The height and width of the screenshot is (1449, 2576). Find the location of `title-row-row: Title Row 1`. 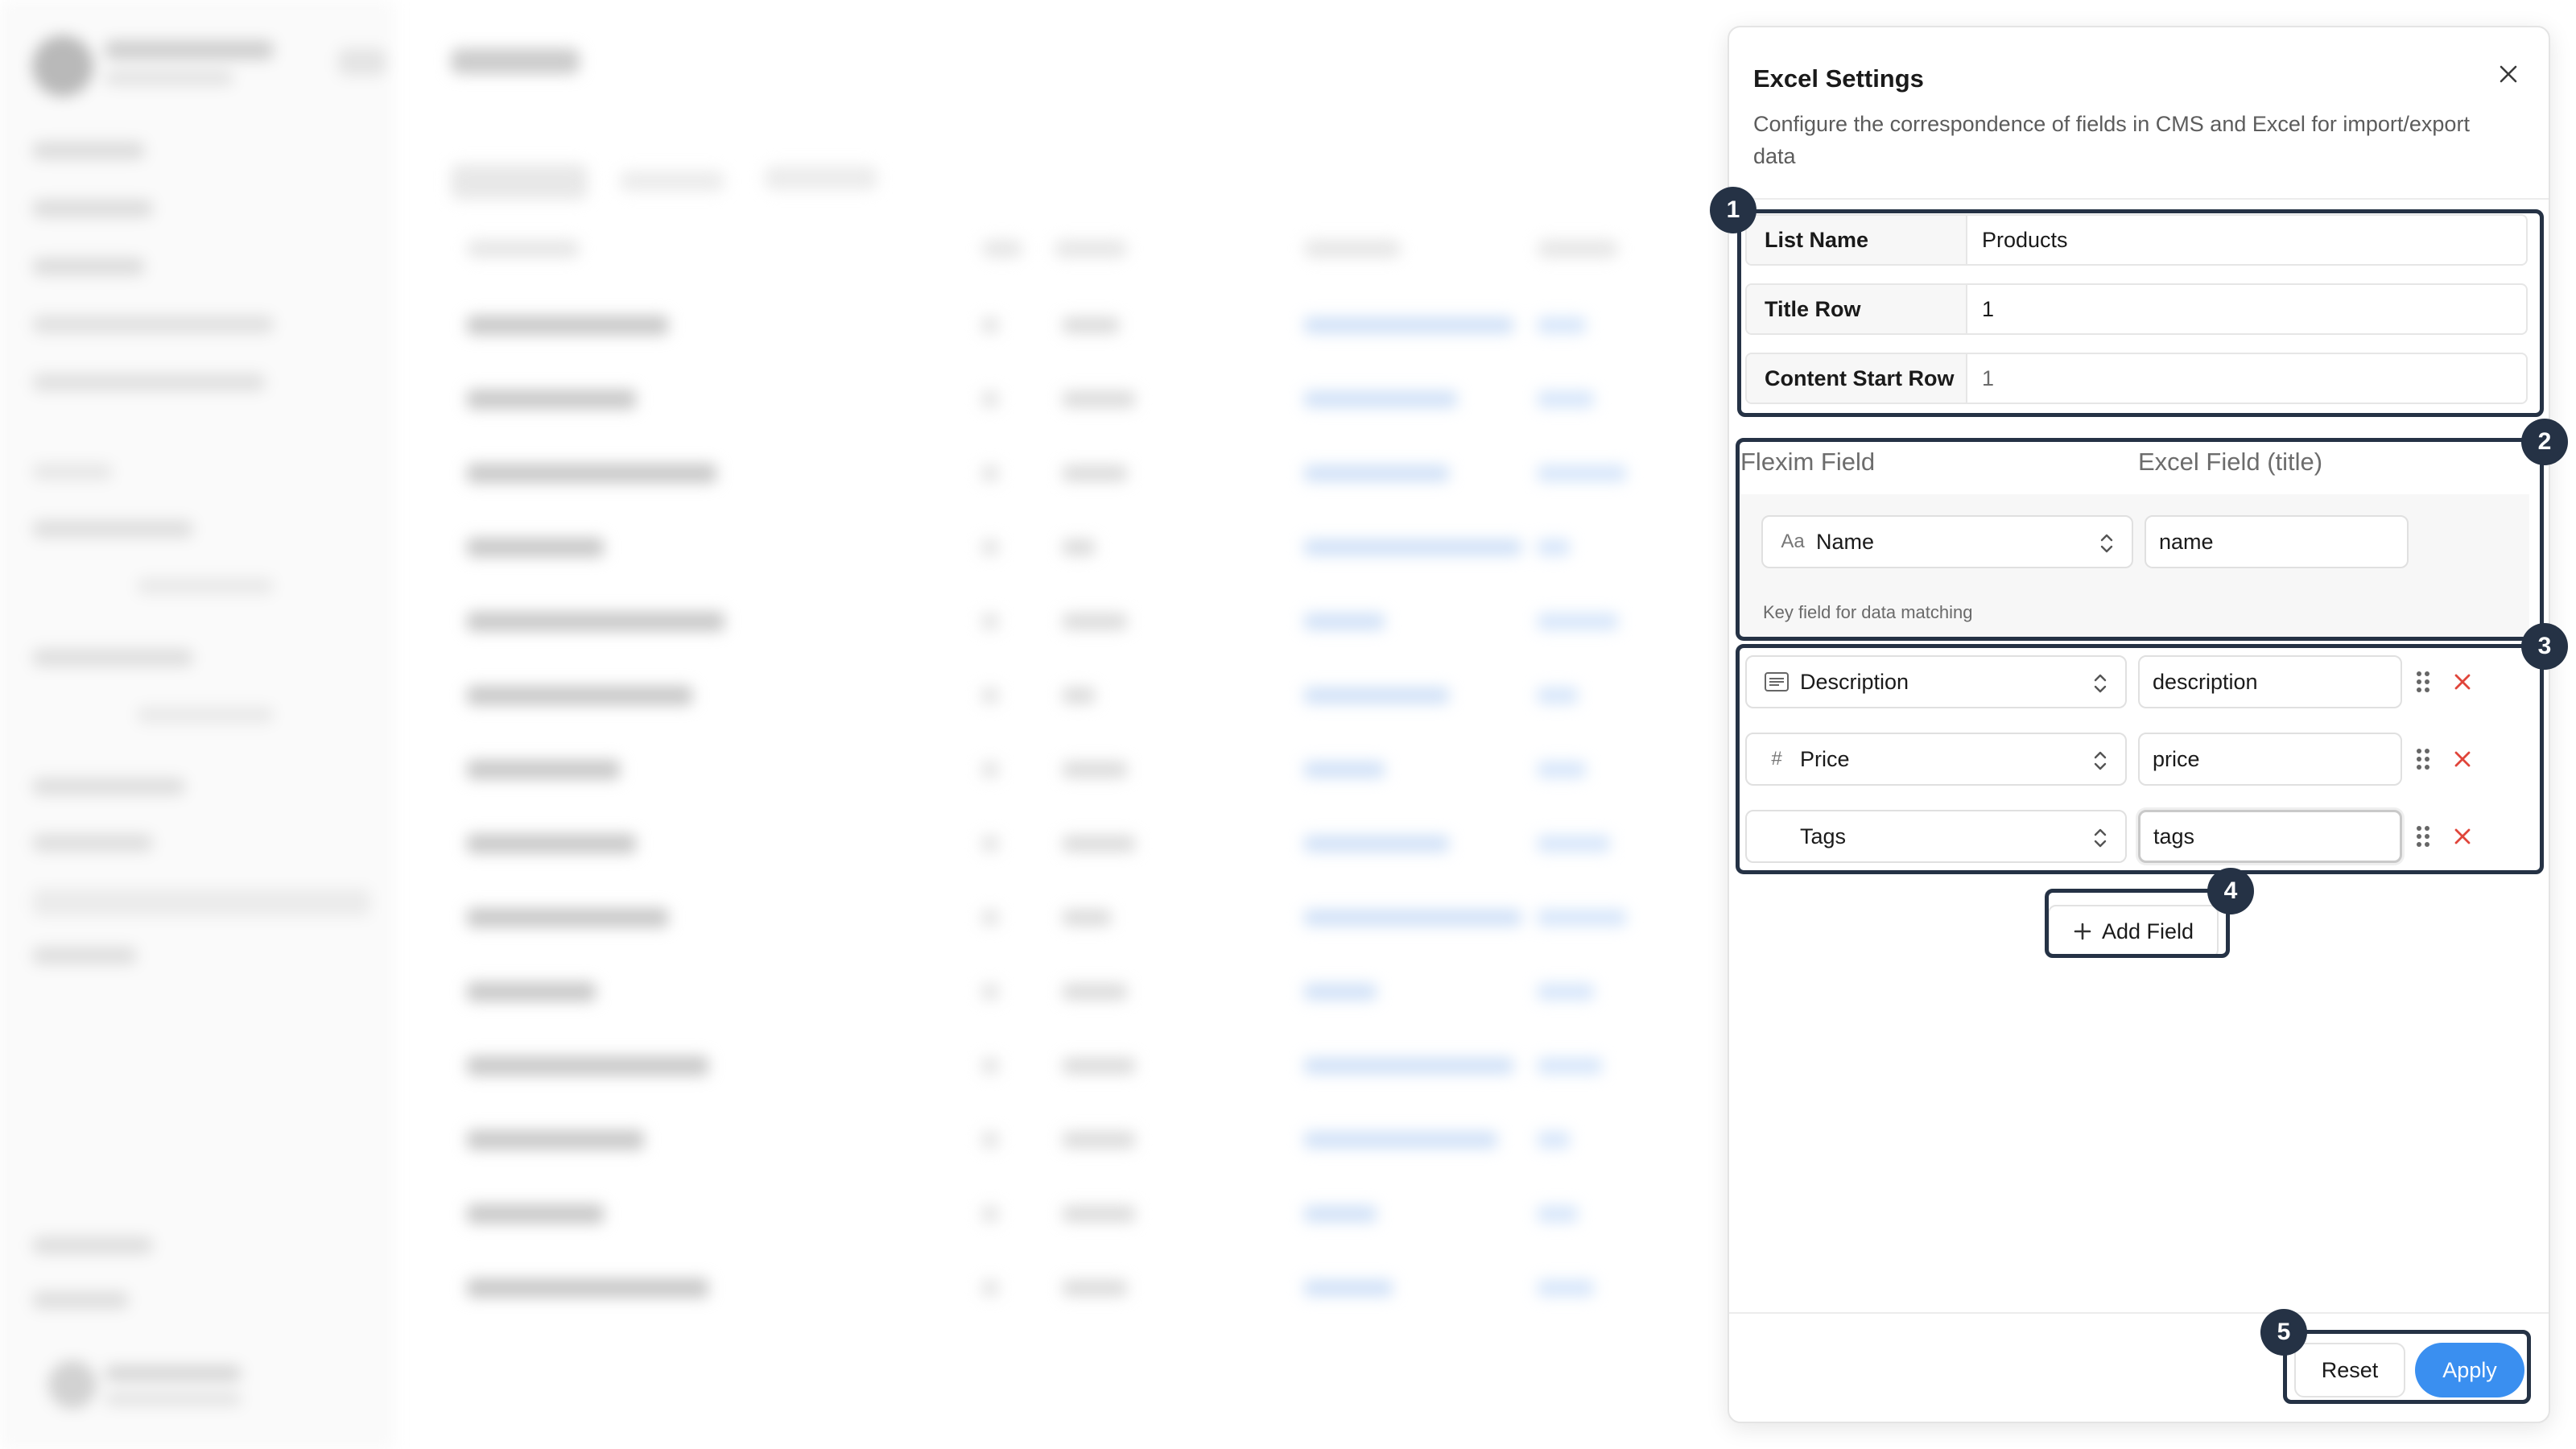

title-row-row: Title Row 1 is located at coordinates (2136, 309).